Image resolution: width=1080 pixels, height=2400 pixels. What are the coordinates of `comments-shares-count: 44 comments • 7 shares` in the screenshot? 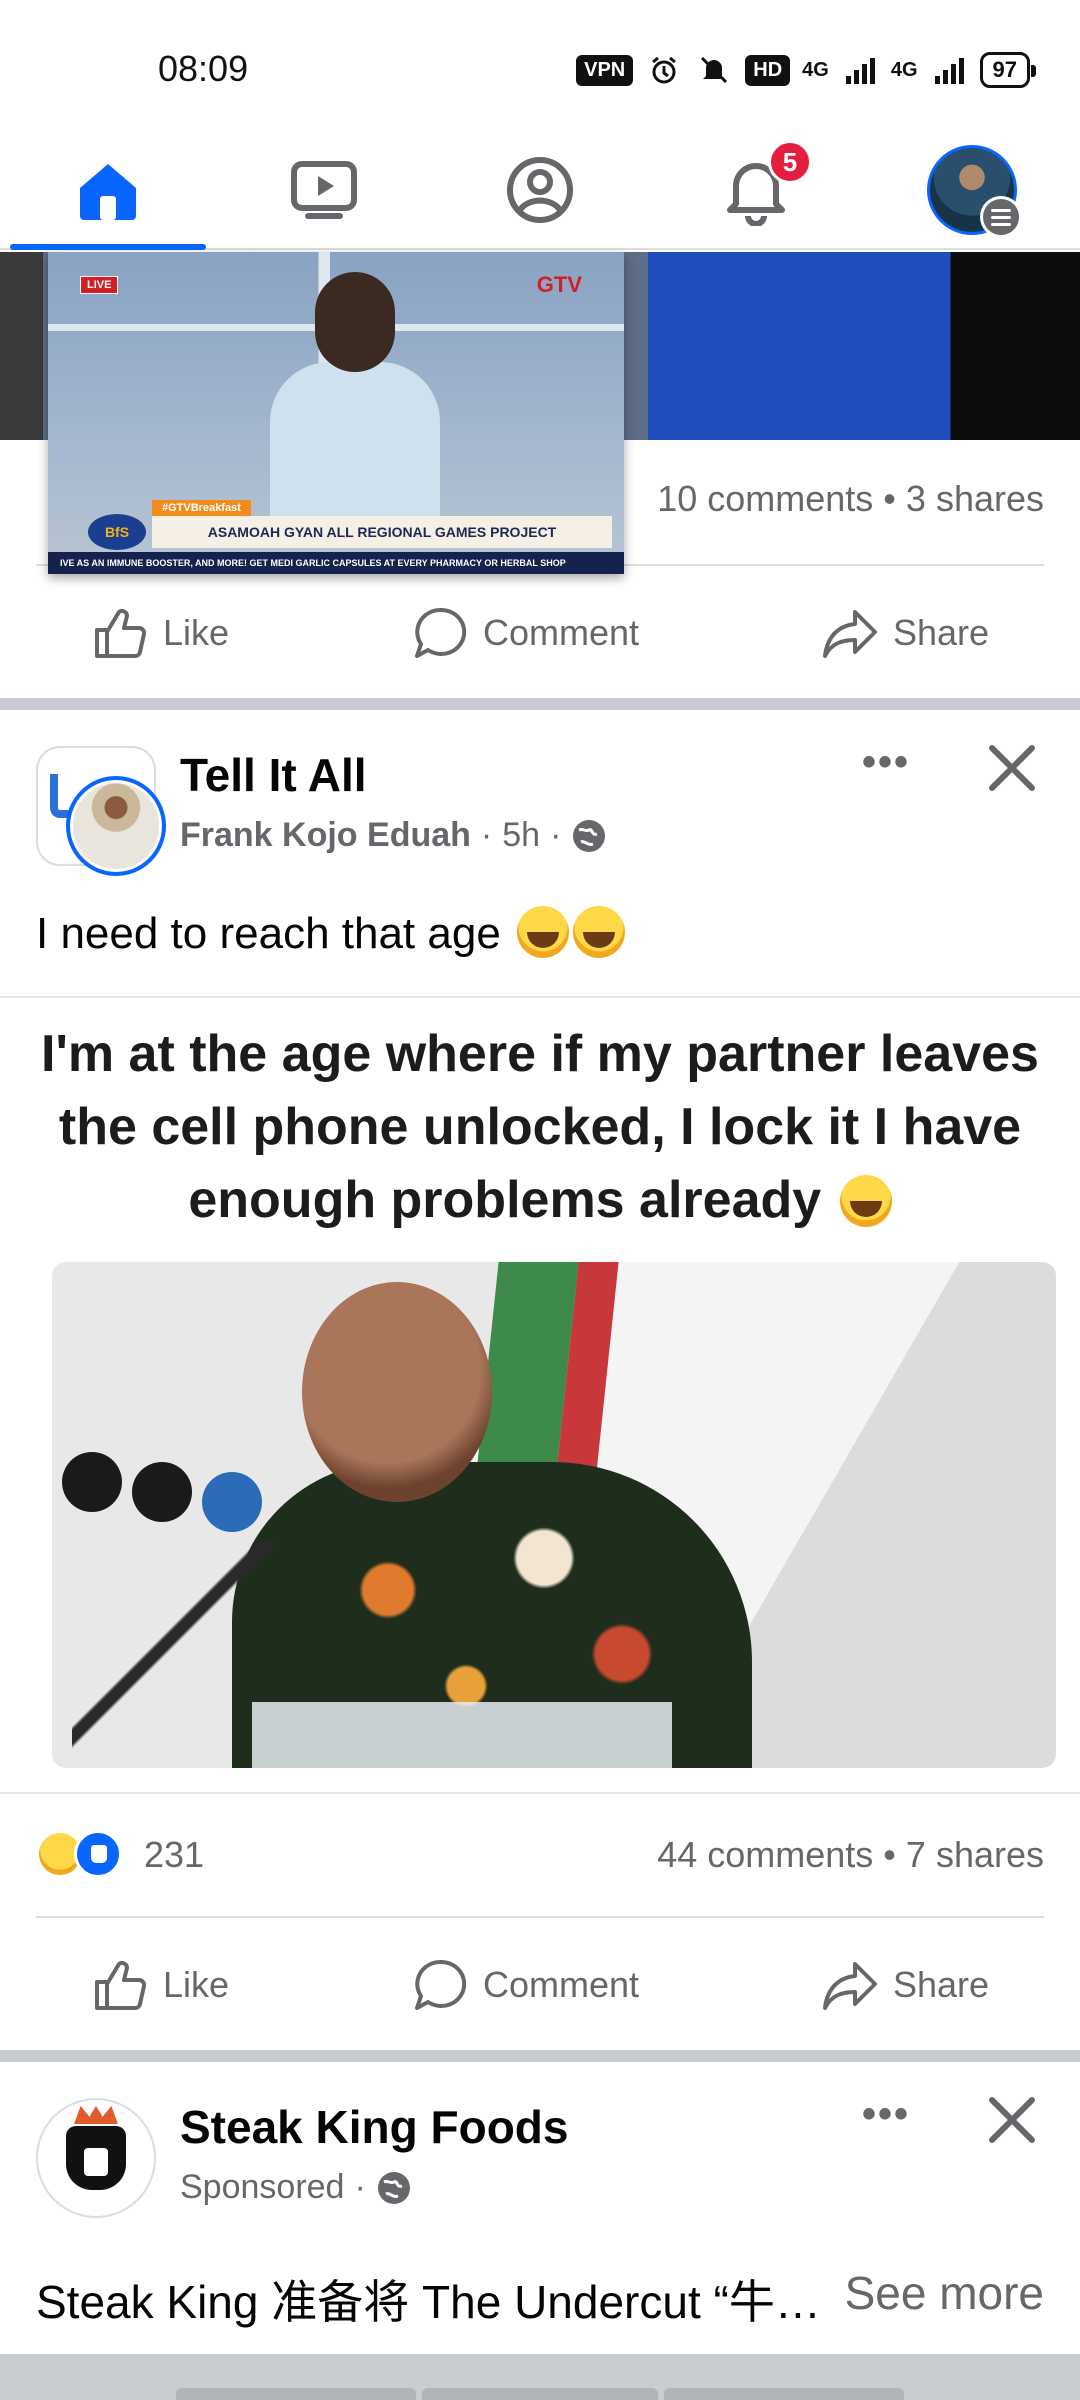 It's located at (850, 1855).